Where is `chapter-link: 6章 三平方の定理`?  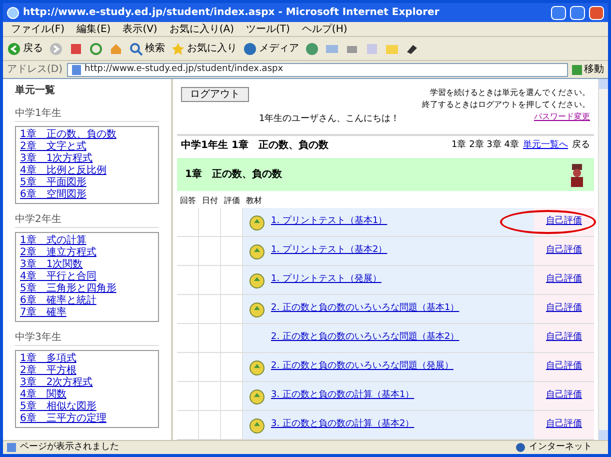
chapter-link: 6章 三平方の定理 is located at coordinates (87, 419).